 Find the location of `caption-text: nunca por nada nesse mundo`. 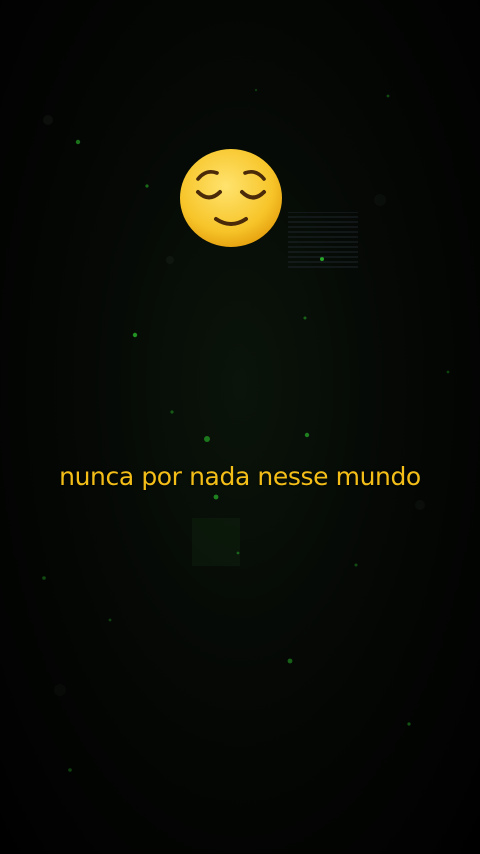

caption-text: nunca por nada nesse mundo is located at coordinates (240, 476).